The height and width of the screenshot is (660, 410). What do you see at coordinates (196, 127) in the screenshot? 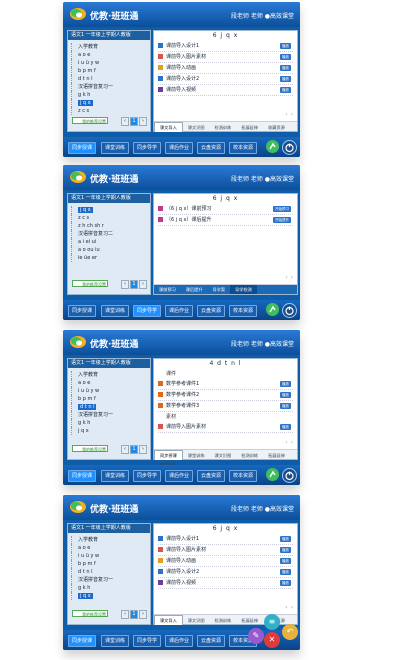
I see `tab-item: 课文识图` at bounding box center [196, 127].